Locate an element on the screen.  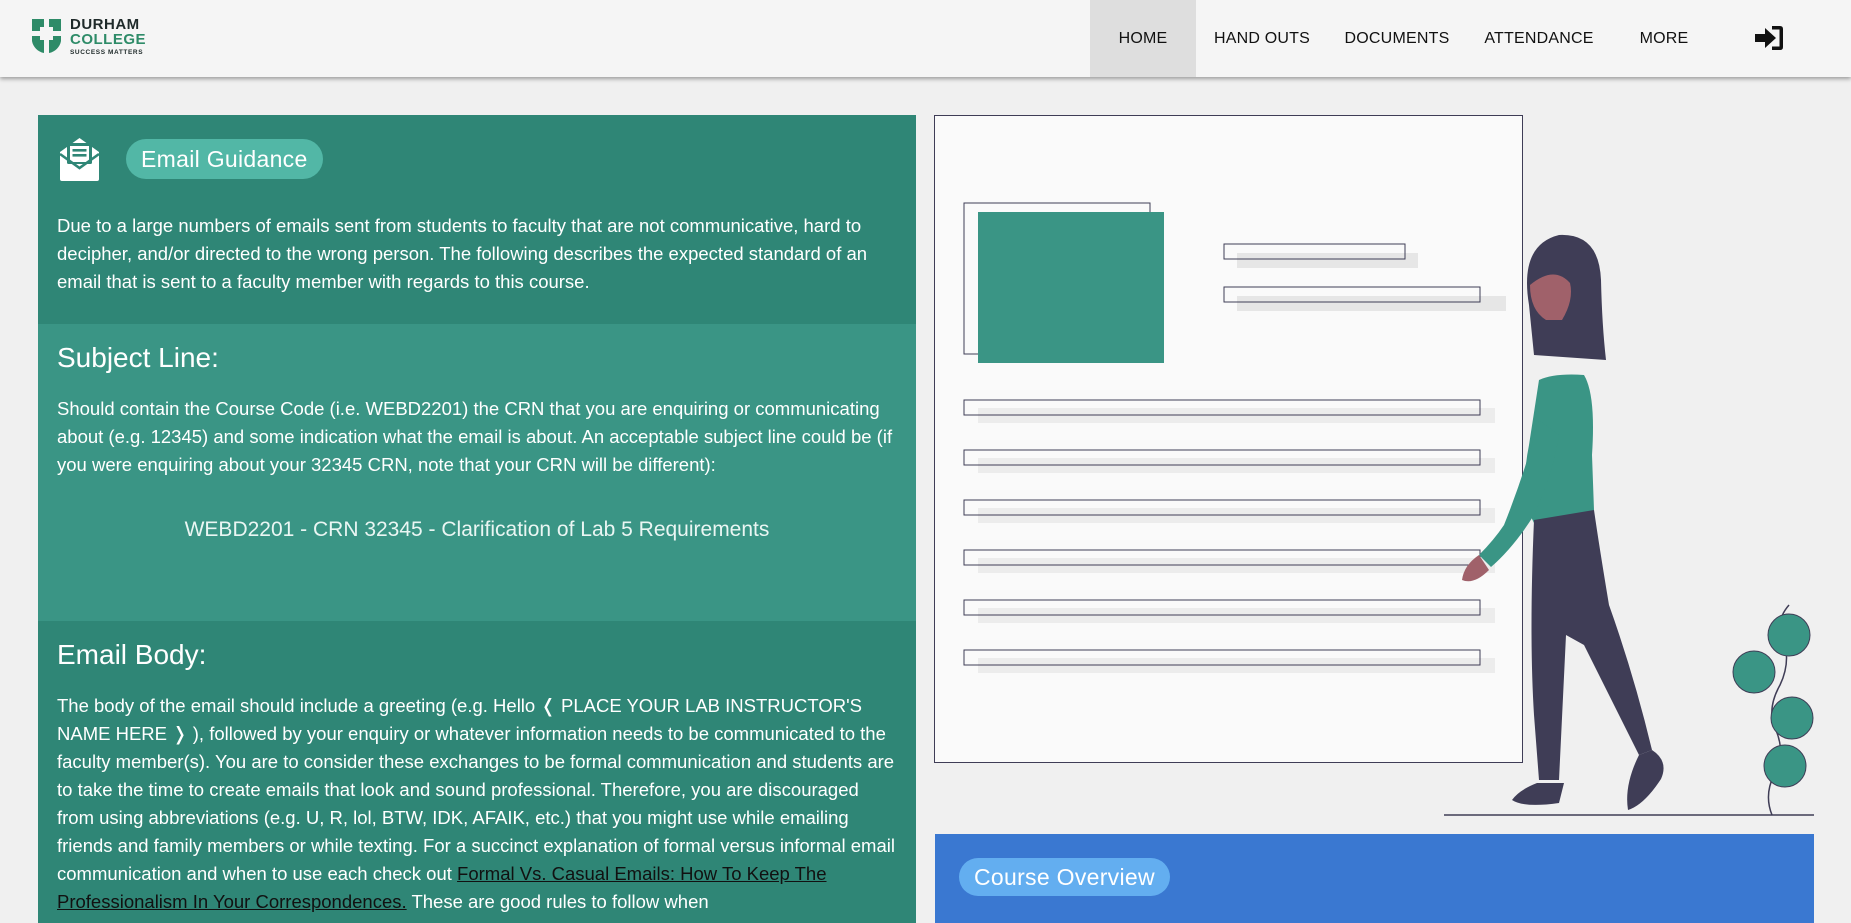
course-overview-panel: Course Overview is located at coordinates (1374, 878).